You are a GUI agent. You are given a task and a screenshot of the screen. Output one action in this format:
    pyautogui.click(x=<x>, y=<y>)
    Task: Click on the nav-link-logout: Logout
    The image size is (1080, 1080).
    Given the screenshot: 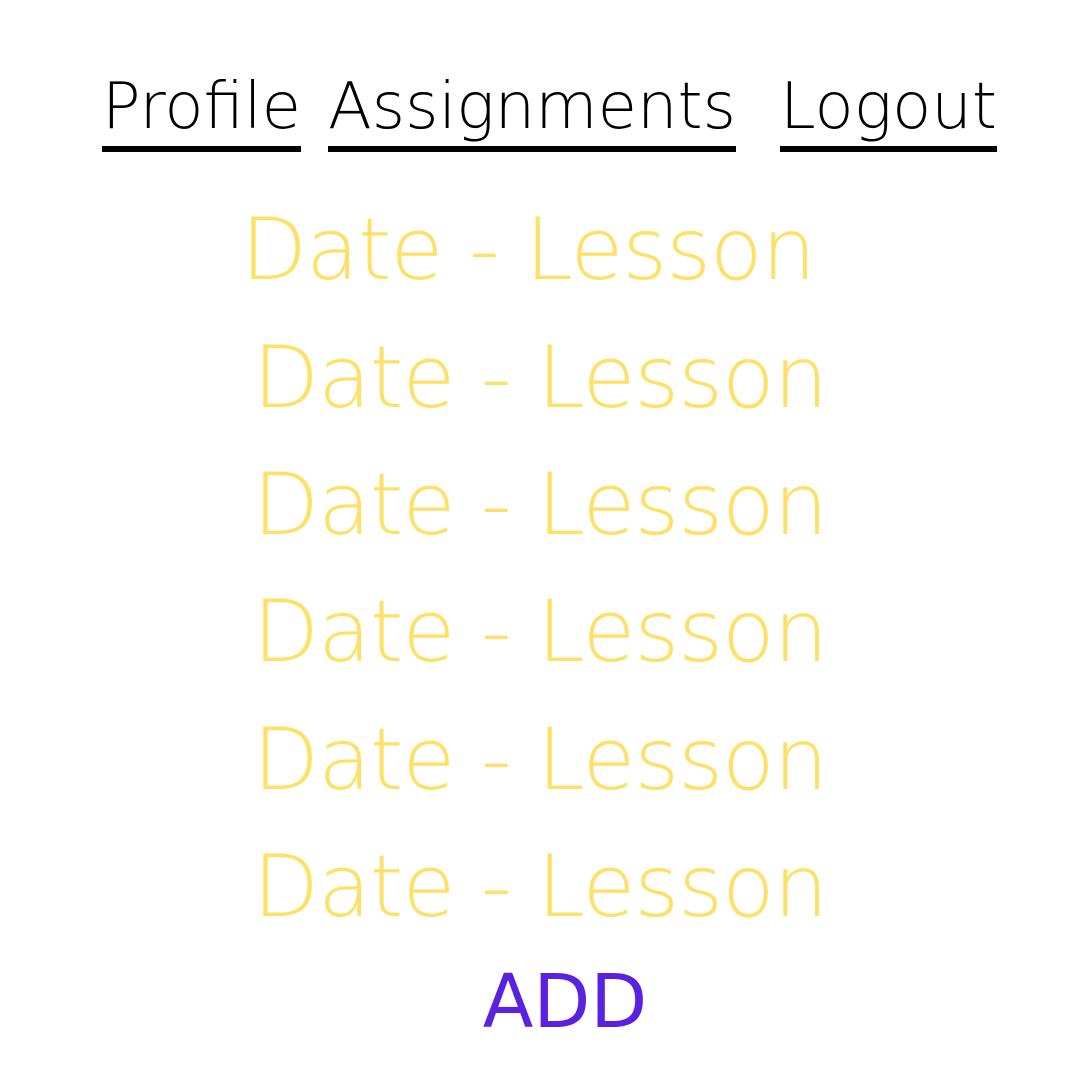 What is the action you would take?
    pyautogui.click(x=888, y=110)
    